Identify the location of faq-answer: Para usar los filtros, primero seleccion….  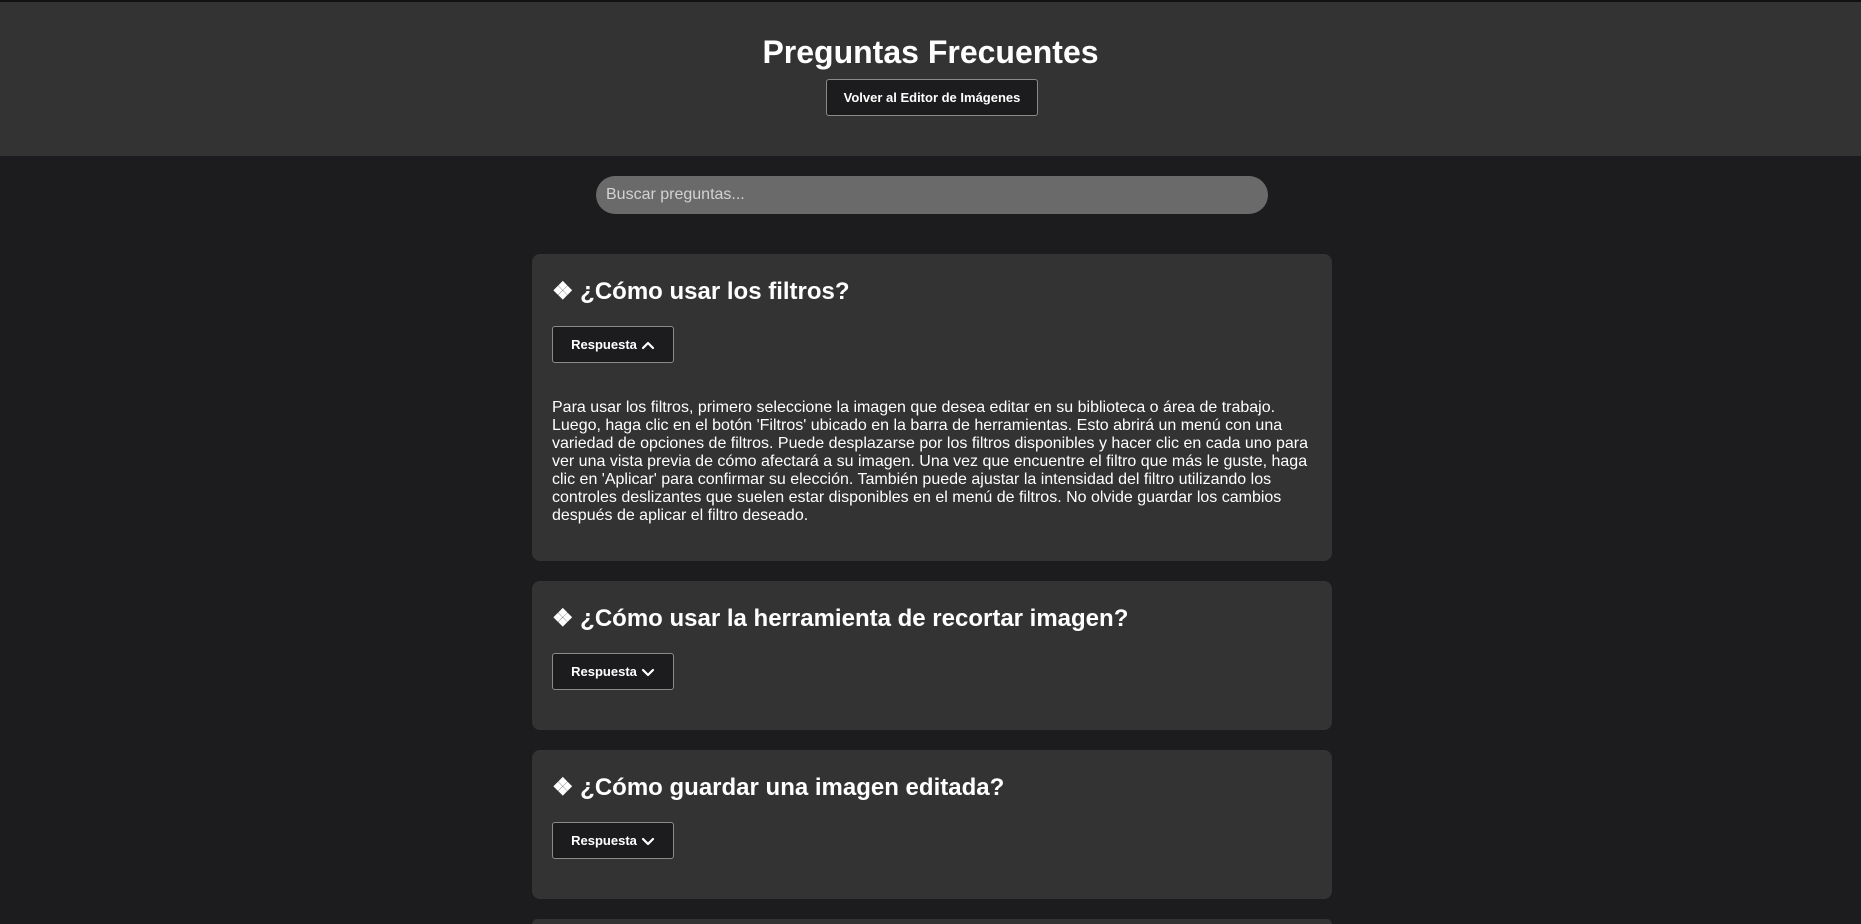
(930, 461).